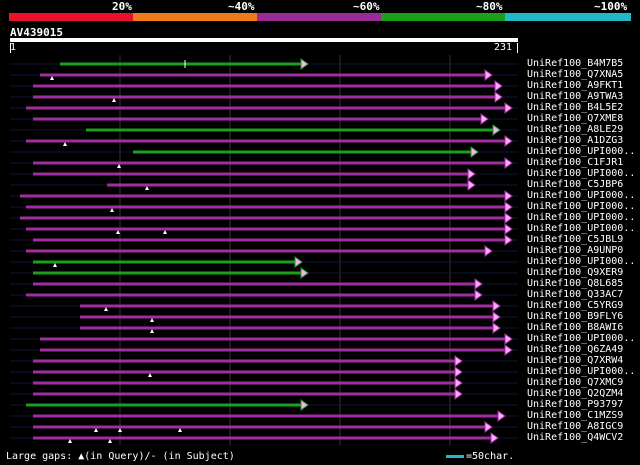 This screenshot has width=640, height=465. Describe the element at coordinates (575, 317) in the screenshot. I see `hit-name-link: UniRef100_B9FLY6` at that location.